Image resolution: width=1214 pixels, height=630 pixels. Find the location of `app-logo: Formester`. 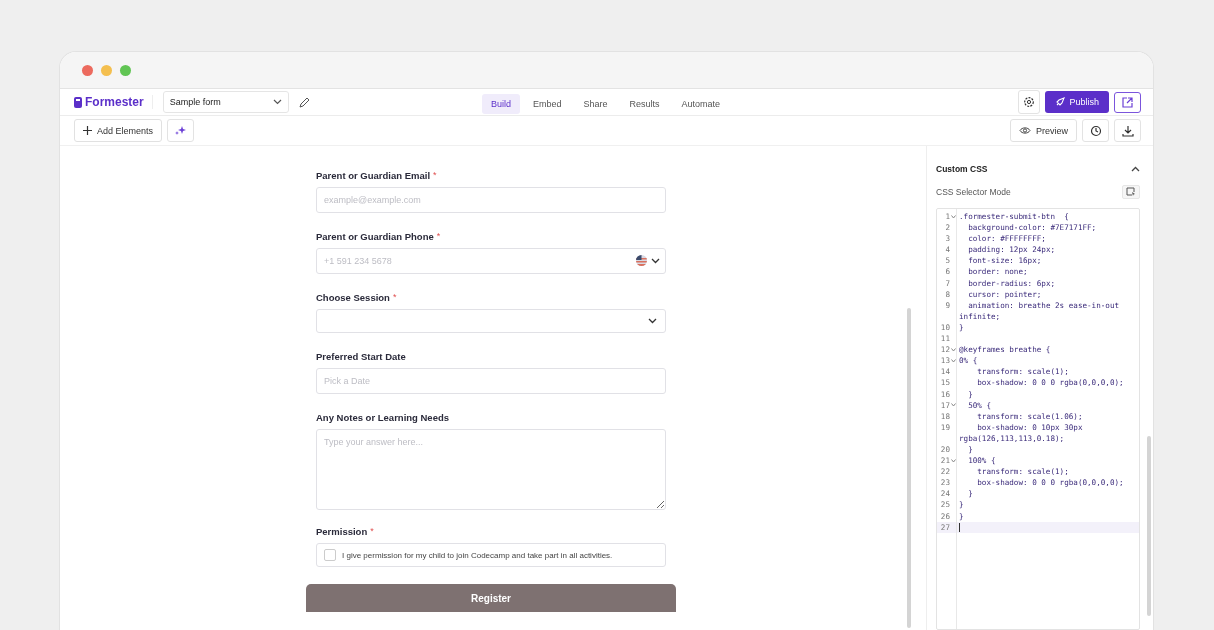

app-logo: Formester is located at coordinates (114, 102).